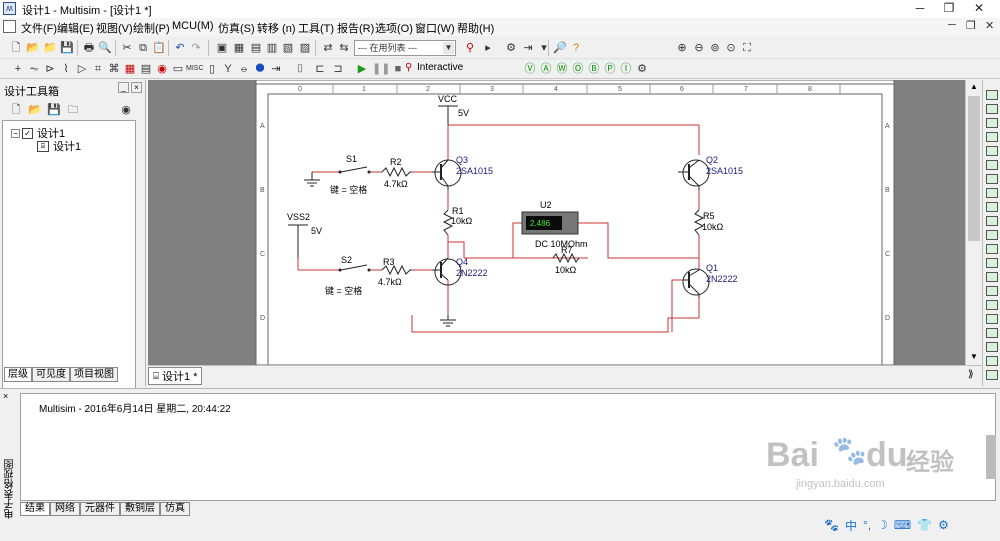 The height and width of the screenshot is (541, 1000). What do you see at coordinates (576, 48) in the screenshot?
I see `help-icon: ?` at bounding box center [576, 48].